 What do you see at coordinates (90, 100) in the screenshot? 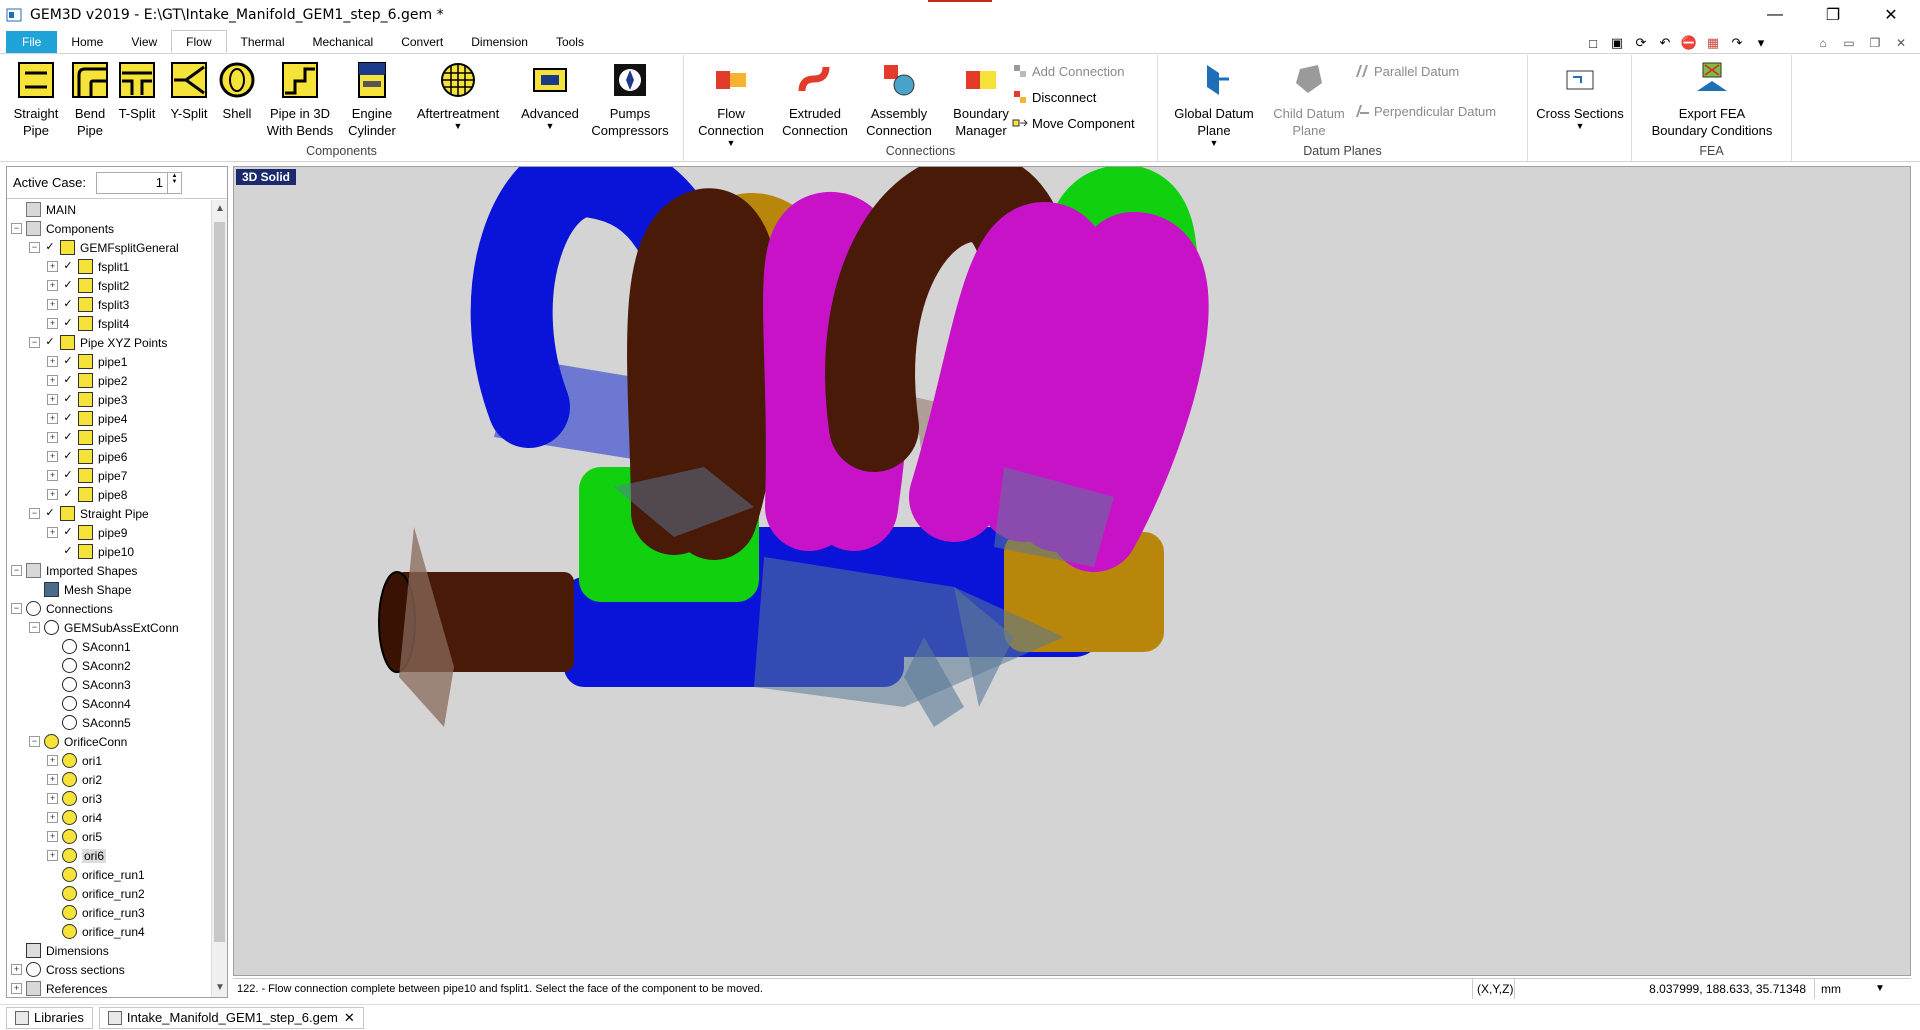
I see `bend-pipe-button: Bend Pipe` at bounding box center [90, 100].